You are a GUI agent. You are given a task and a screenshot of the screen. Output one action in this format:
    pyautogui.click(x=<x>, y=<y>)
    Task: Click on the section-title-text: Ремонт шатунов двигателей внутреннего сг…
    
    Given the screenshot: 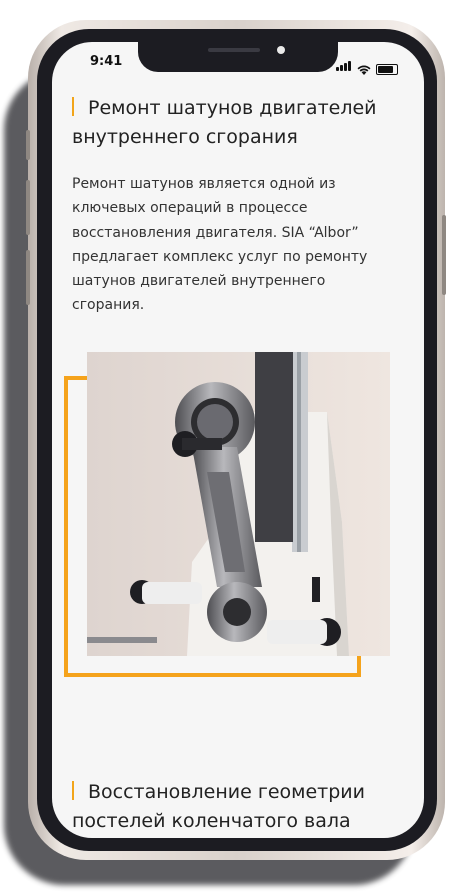 What is the action you would take?
    pyautogui.click(x=224, y=122)
    